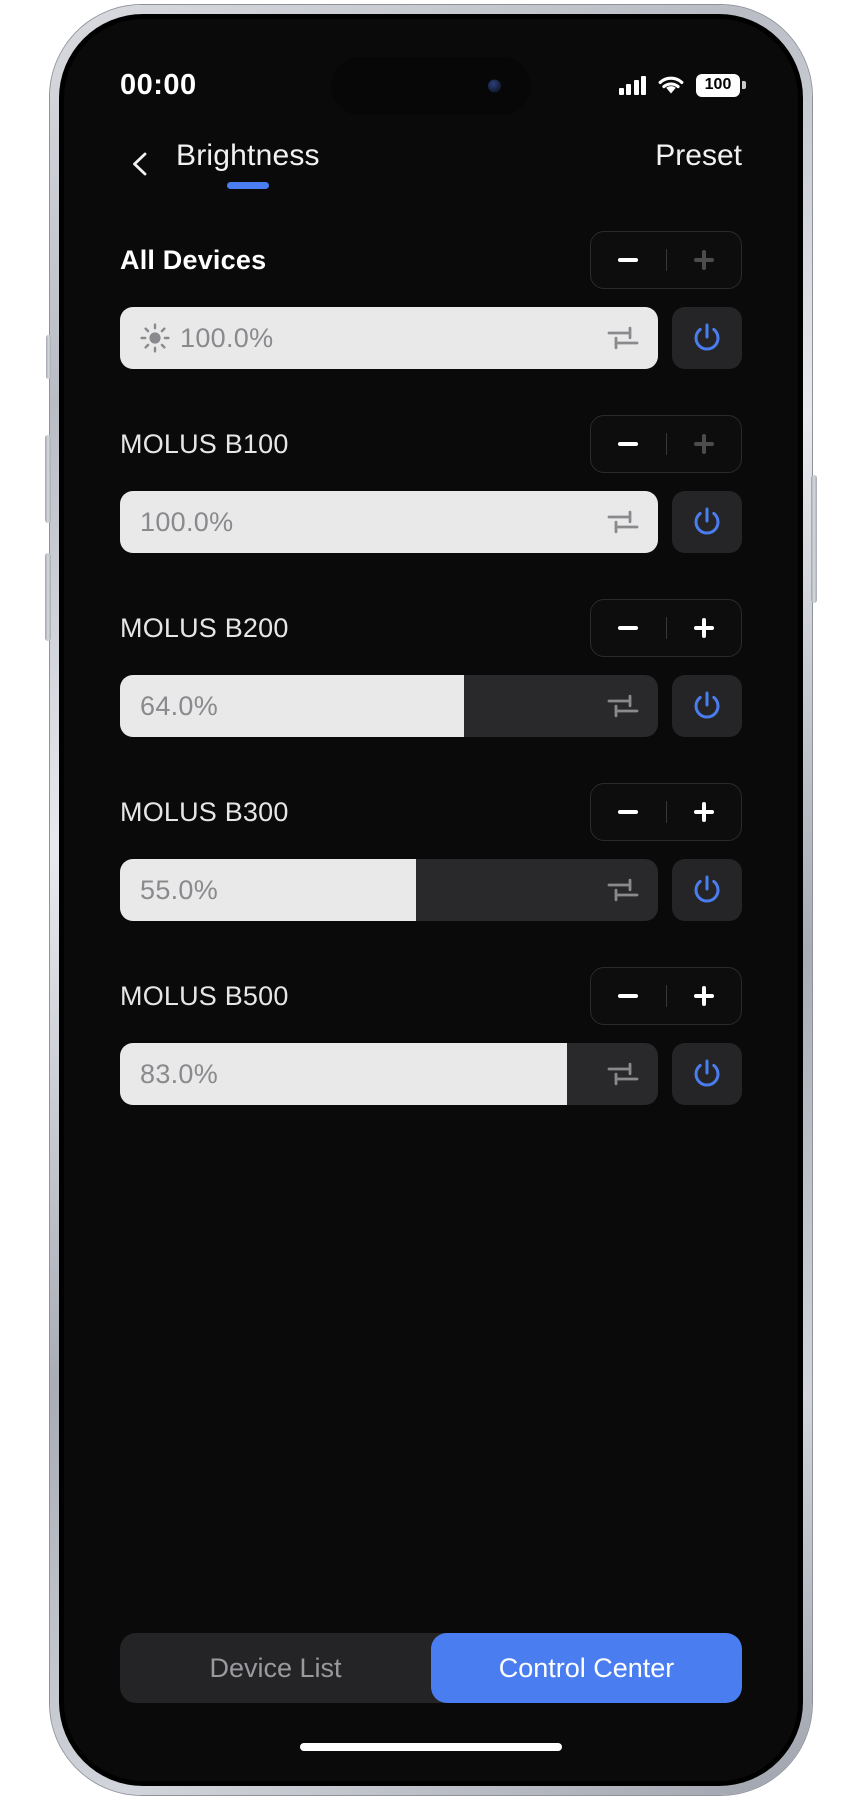 This screenshot has height=1800, width=862. Describe the element at coordinates (179, 705) in the screenshot. I see `brightness-value-label: 64.0%` at that location.